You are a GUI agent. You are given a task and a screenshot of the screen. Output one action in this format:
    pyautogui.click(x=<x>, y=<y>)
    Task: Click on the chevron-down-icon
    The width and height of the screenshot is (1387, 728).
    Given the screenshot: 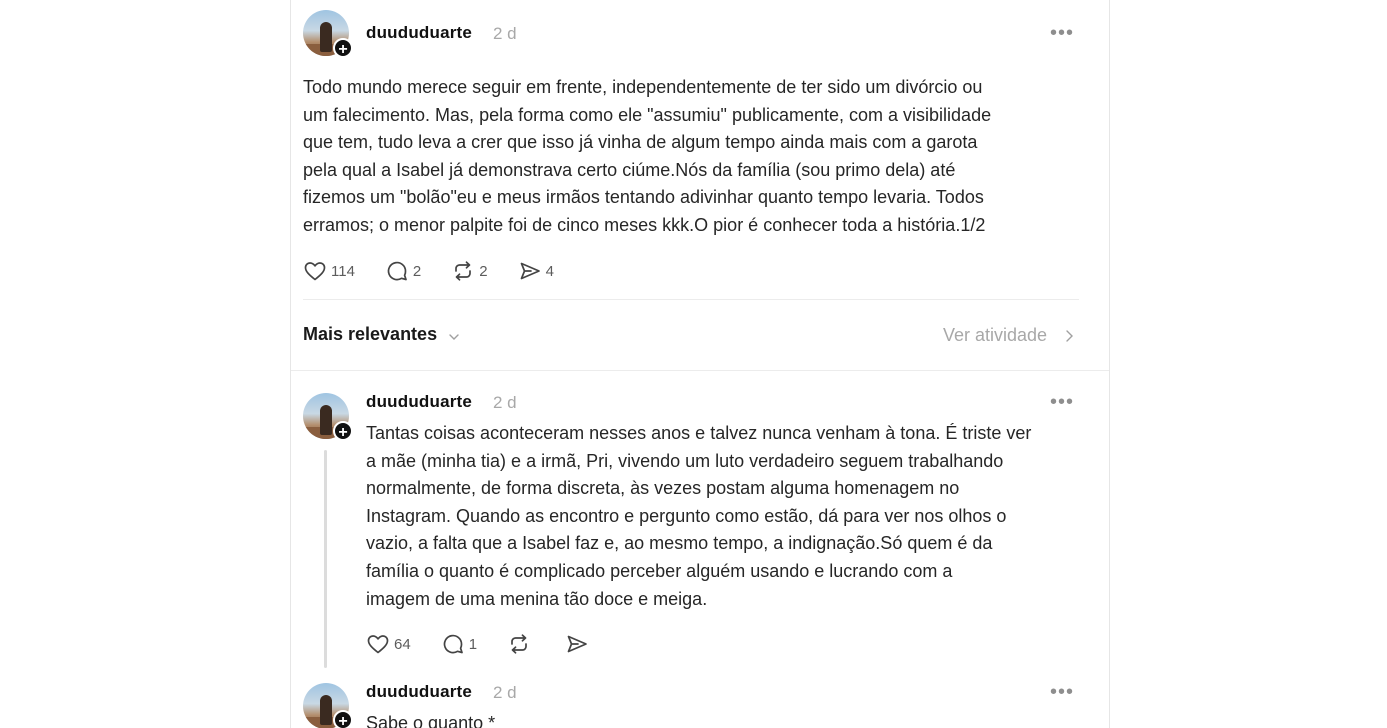 What is the action you would take?
    pyautogui.click(x=454, y=337)
    